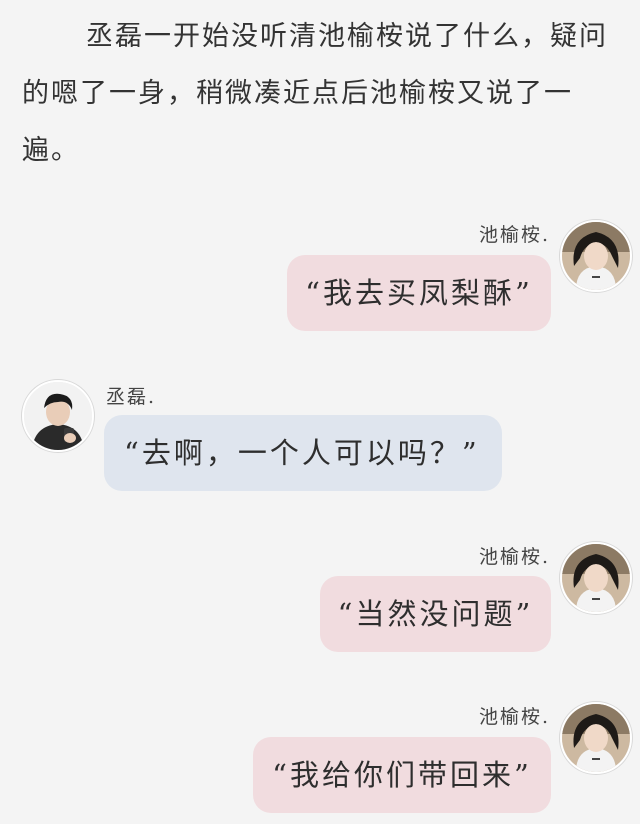  I want to click on message-bubble: “我去买凤梨酥”, so click(419, 293).